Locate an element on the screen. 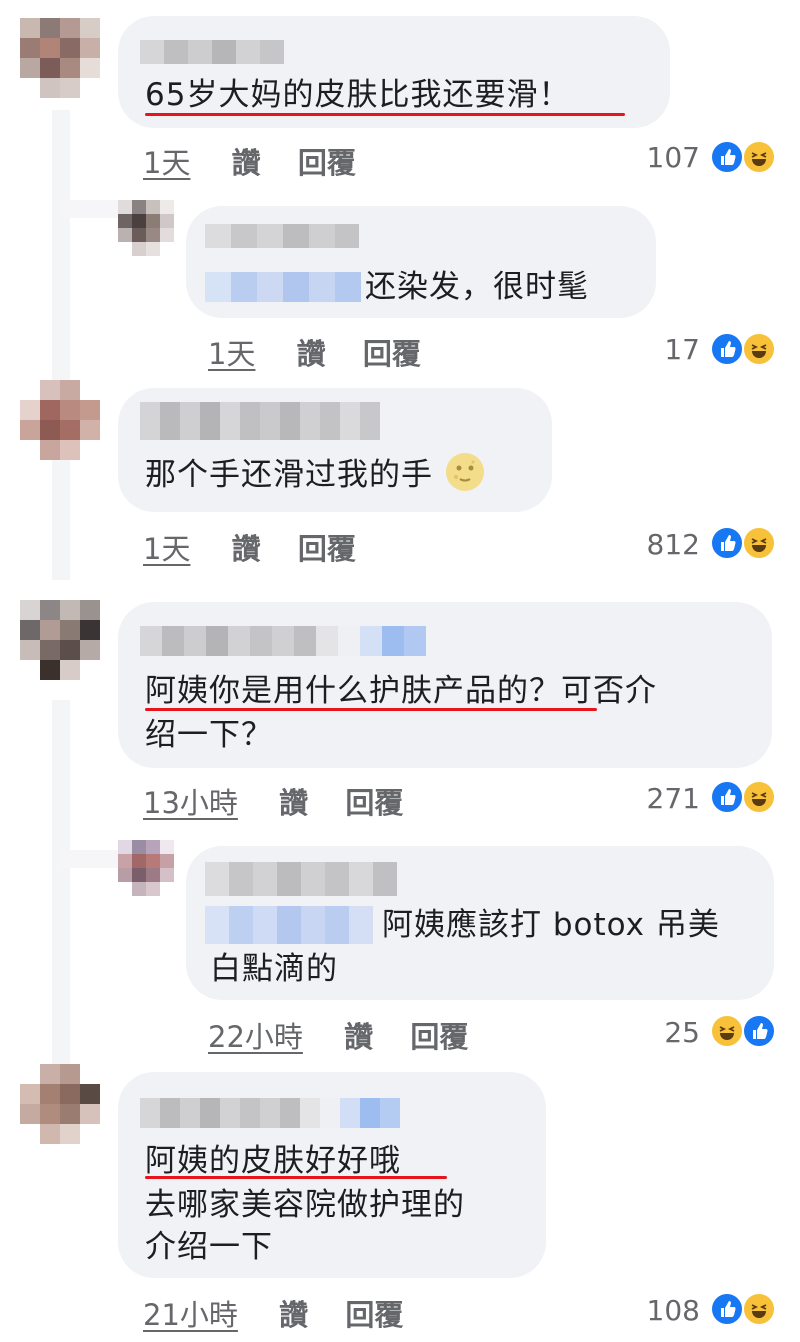  comment-text-line: 阿姨應該打 botox 吊美 is located at coordinates (551, 925).